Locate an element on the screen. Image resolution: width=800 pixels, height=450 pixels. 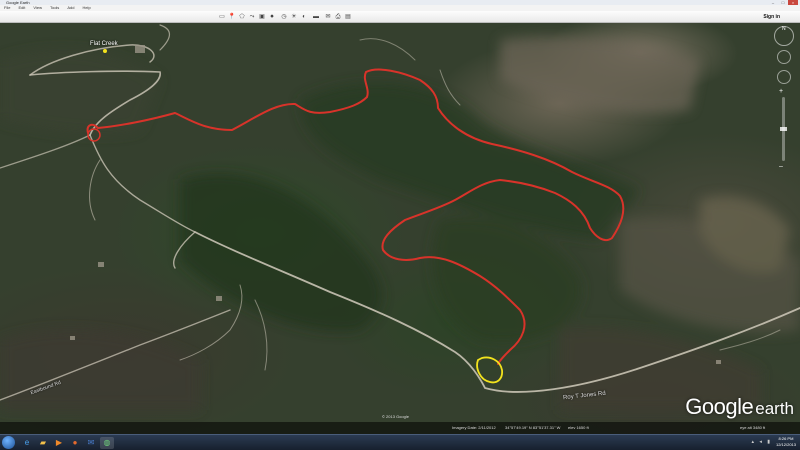
maps-icon: ▤ is located at coordinates (348, 17).